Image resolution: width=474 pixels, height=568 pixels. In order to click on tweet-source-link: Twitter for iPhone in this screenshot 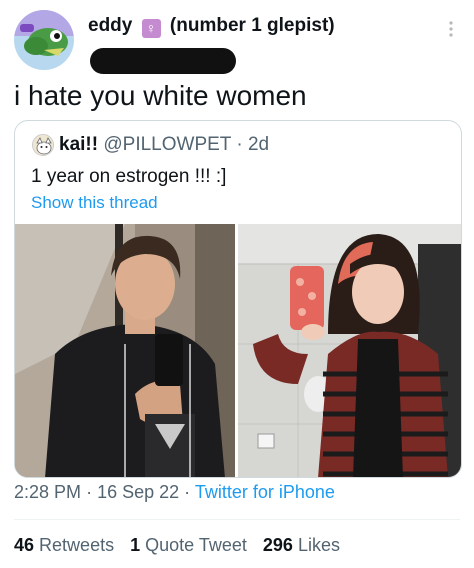, I will do `click(265, 492)`.